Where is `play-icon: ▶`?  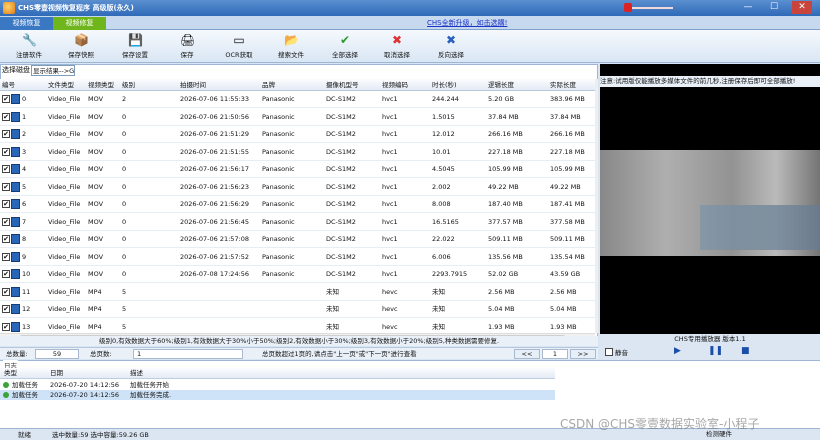 play-icon: ▶ is located at coordinates (677, 351).